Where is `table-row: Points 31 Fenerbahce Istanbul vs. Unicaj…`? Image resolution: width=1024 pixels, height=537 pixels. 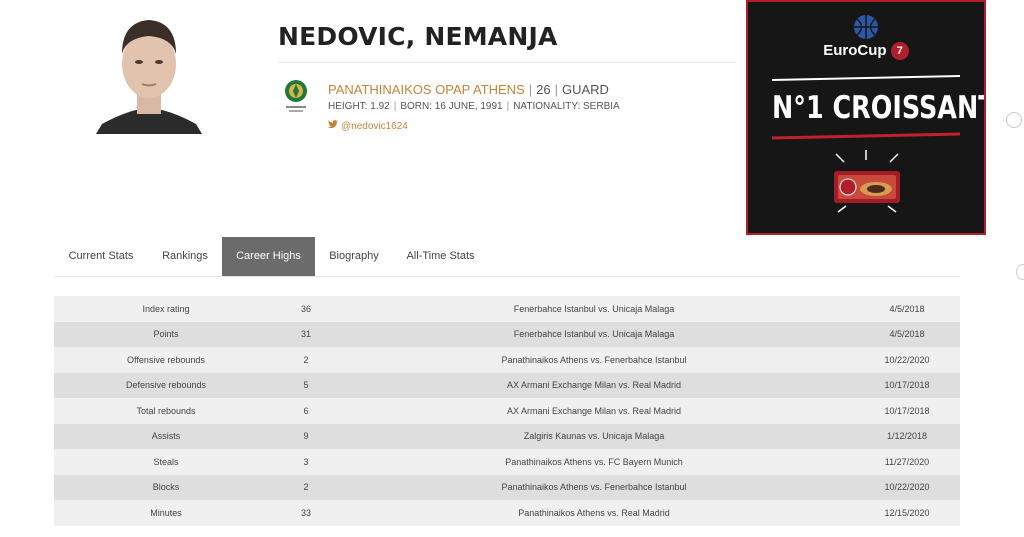 table-row: Points 31 Fenerbahce Istanbul vs. Unicaj… is located at coordinates (507, 334).